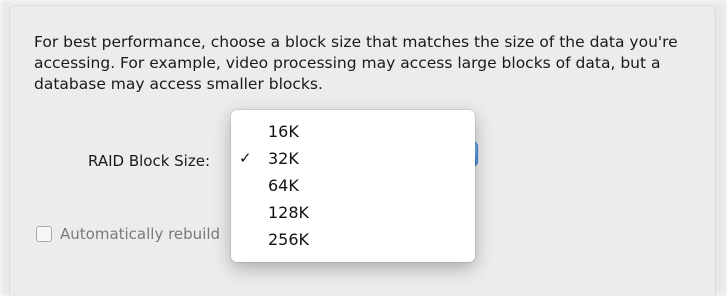 This screenshot has height=296, width=727. What do you see at coordinates (44, 234) in the screenshot?
I see `auto-rebuild-checkbox` at bounding box center [44, 234].